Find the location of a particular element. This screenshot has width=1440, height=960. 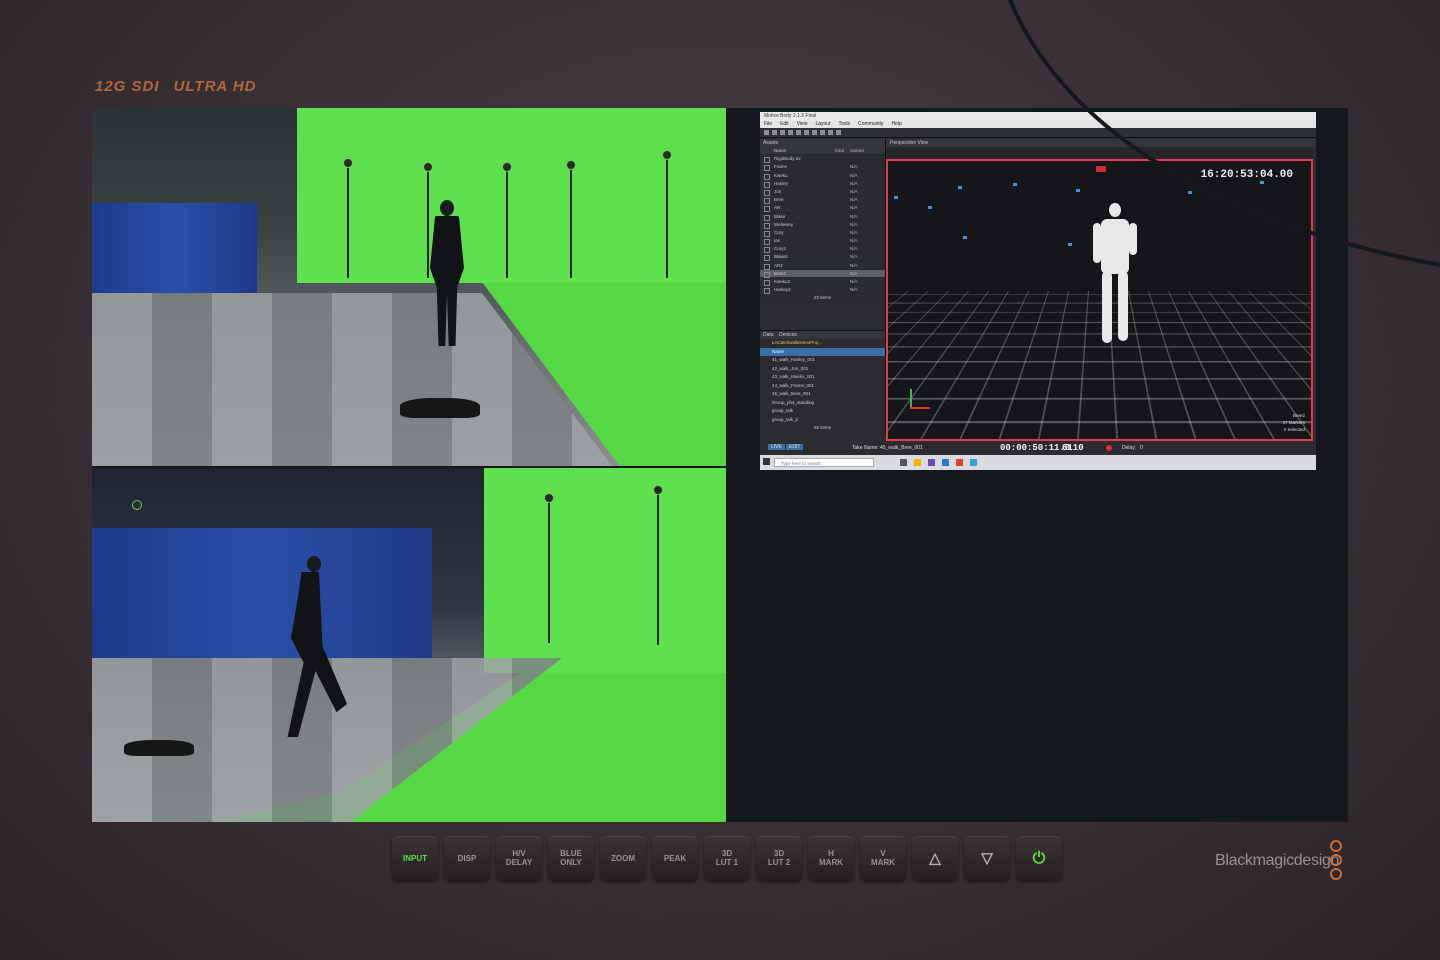

peak-button: PEAK is located at coordinates (675, 858).